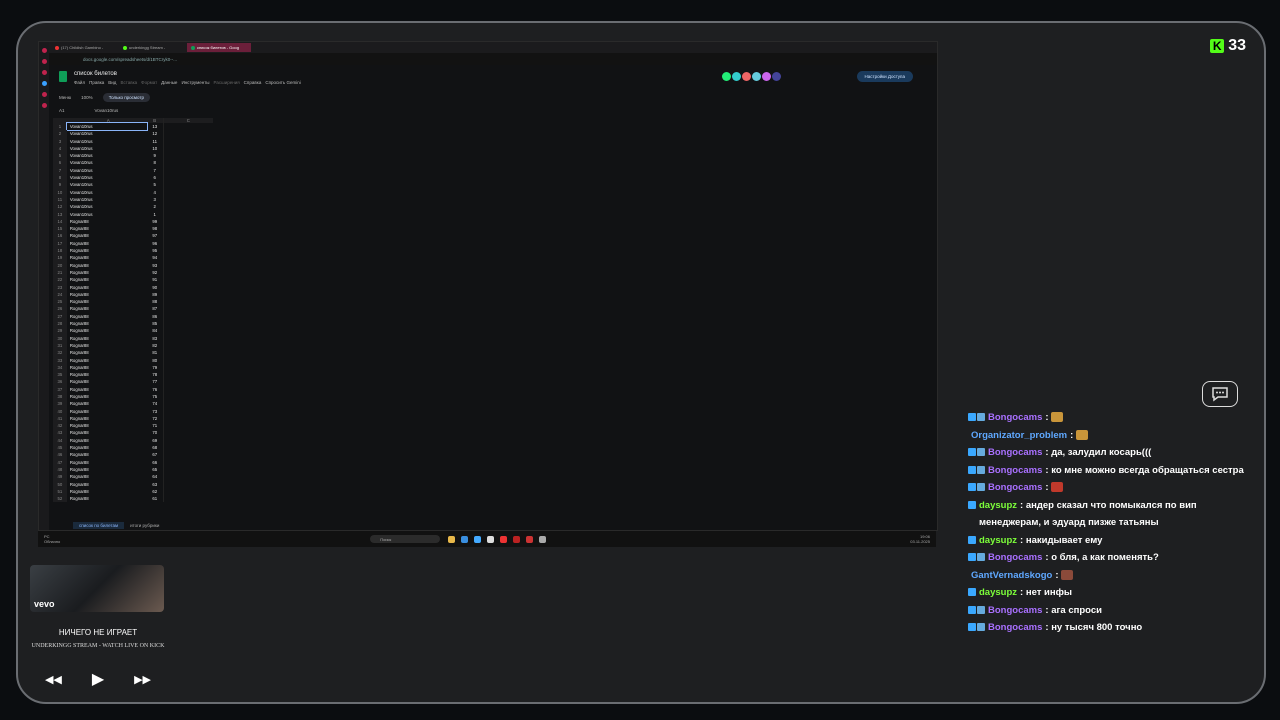  What do you see at coordinates (155, 418) in the screenshot?
I see `table-cell: 72` at bounding box center [155, 418].